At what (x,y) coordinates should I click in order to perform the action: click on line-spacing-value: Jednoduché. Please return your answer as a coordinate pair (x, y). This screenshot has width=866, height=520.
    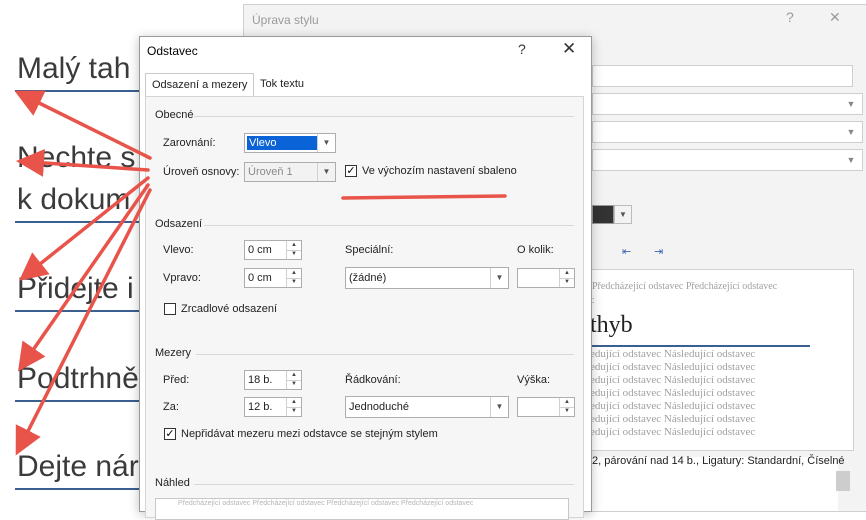
    Looking at the image, I should click on (379, 407).